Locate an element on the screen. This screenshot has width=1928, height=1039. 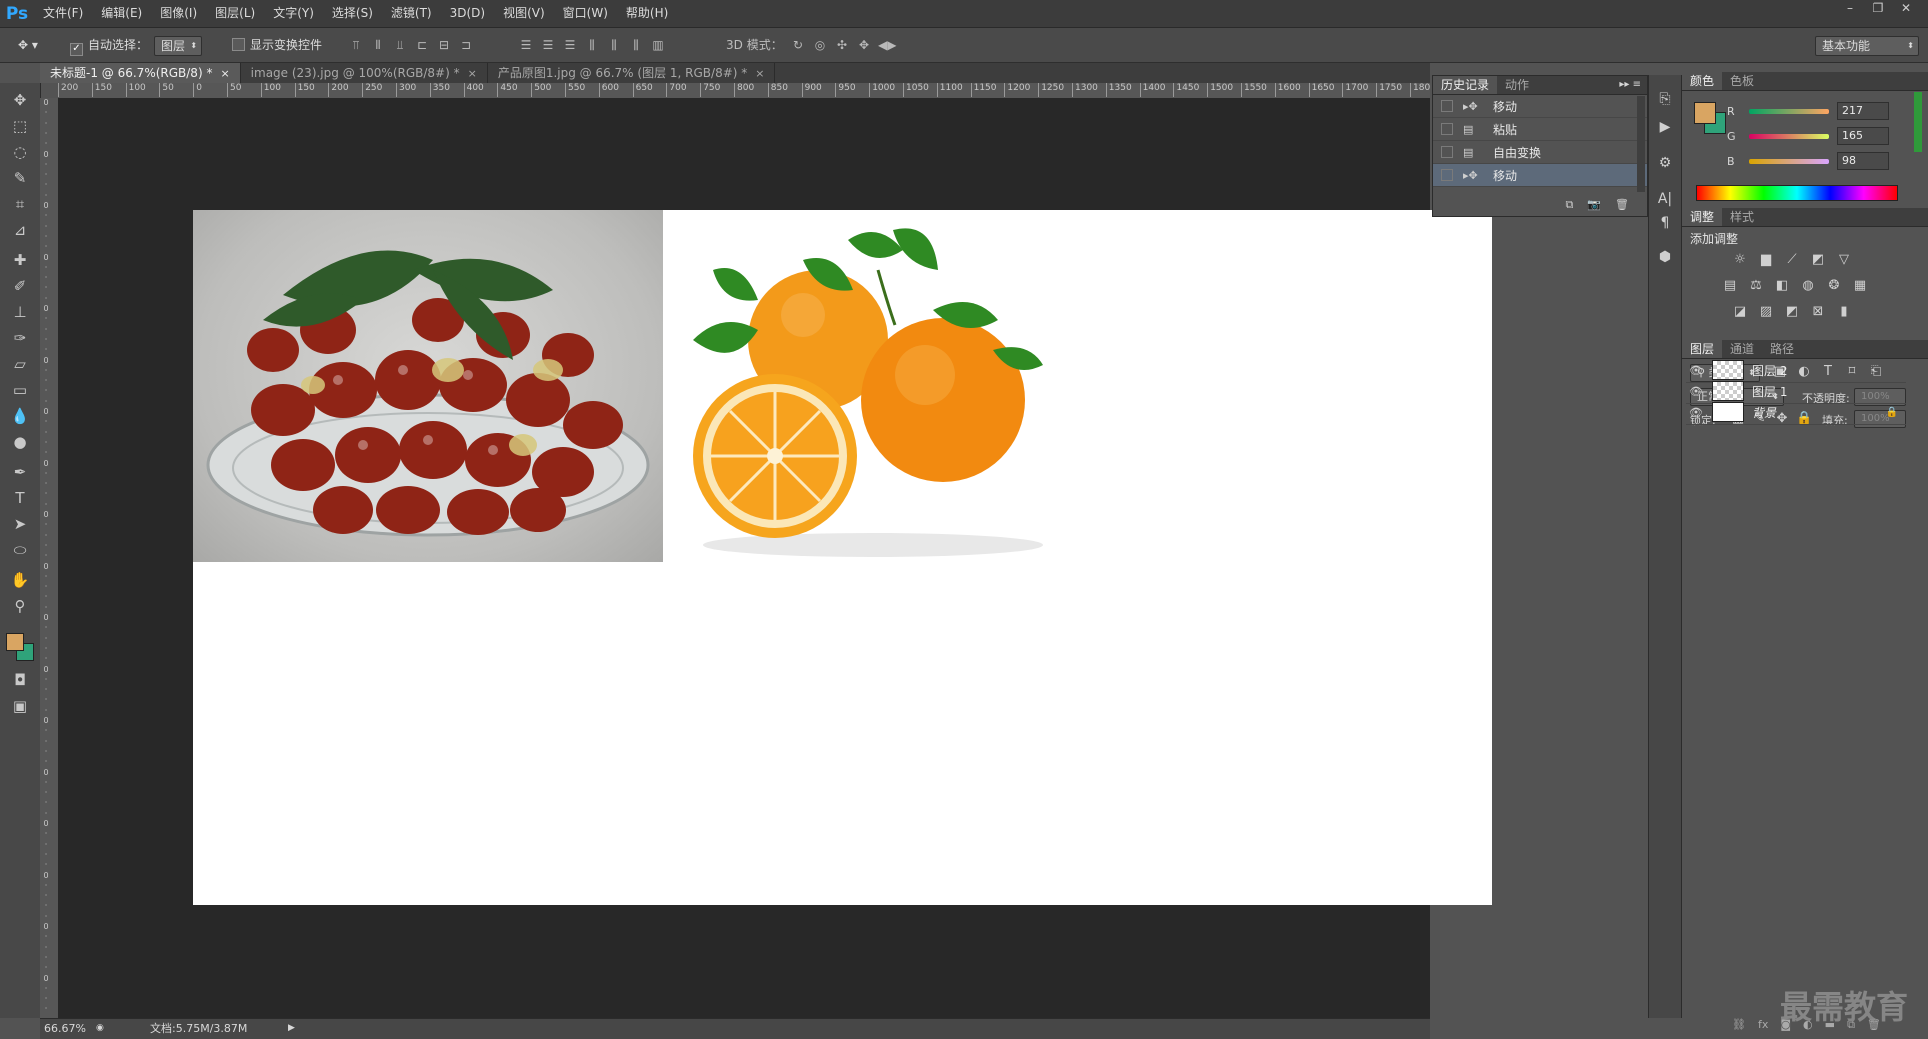
move-tool-icon: ✥ is located at coordinates (20, 100).